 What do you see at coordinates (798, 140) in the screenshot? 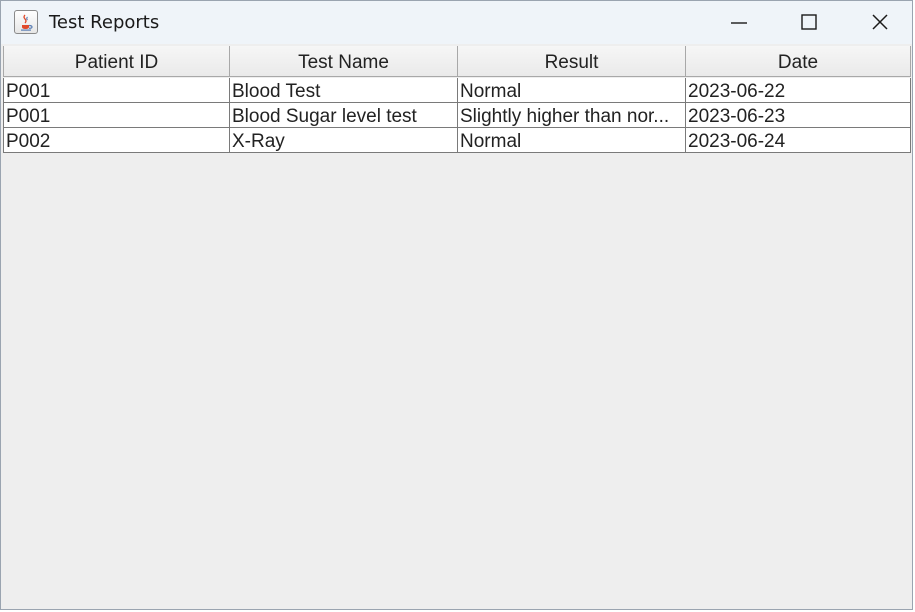
I see `date-cell: 2023-06-24` at bounding box center [798, 140].